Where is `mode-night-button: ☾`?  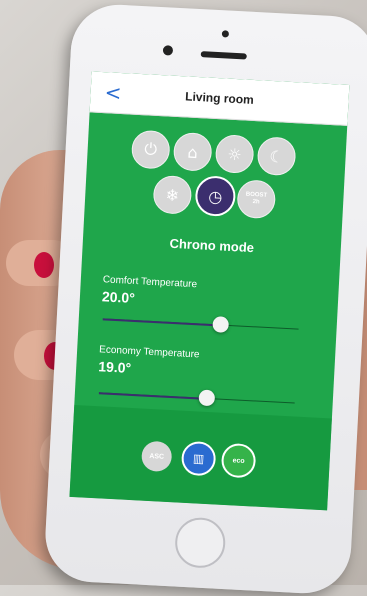
mode-night-button: ☾ is located at coordinates (276, 156).